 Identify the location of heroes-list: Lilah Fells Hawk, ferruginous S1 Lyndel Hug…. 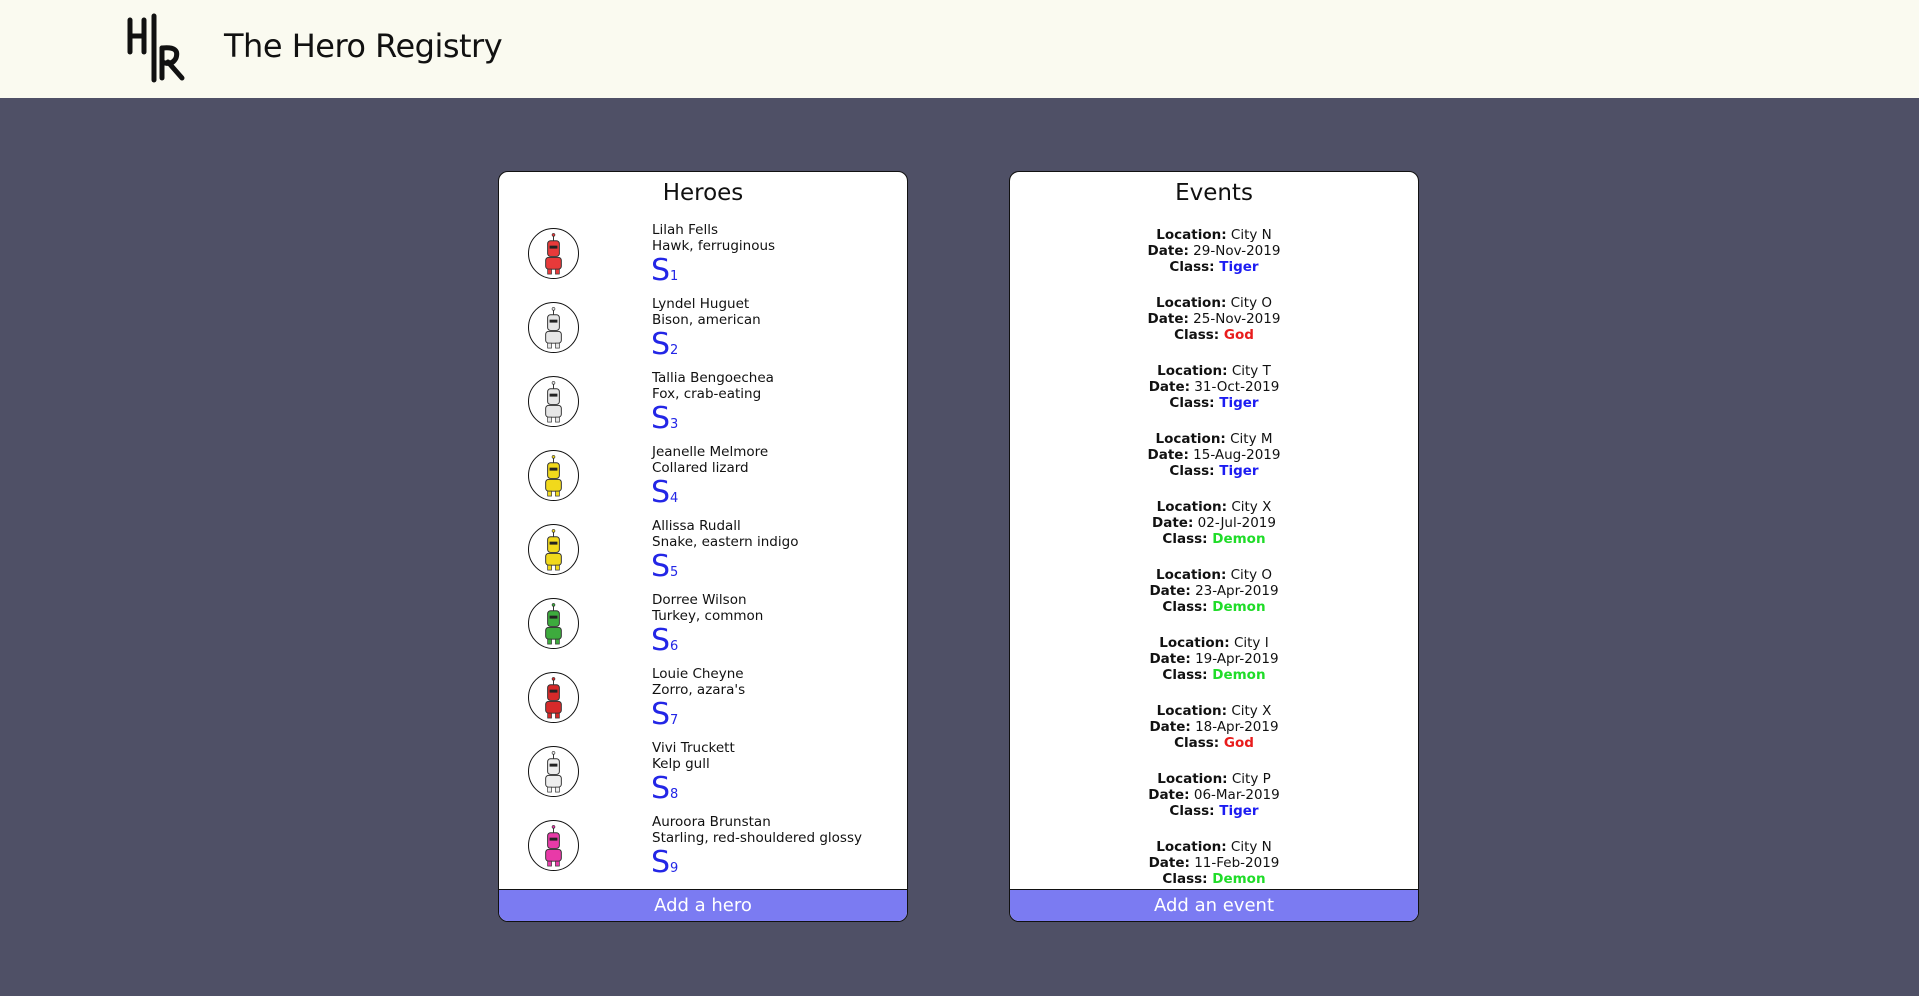
(703, 555).